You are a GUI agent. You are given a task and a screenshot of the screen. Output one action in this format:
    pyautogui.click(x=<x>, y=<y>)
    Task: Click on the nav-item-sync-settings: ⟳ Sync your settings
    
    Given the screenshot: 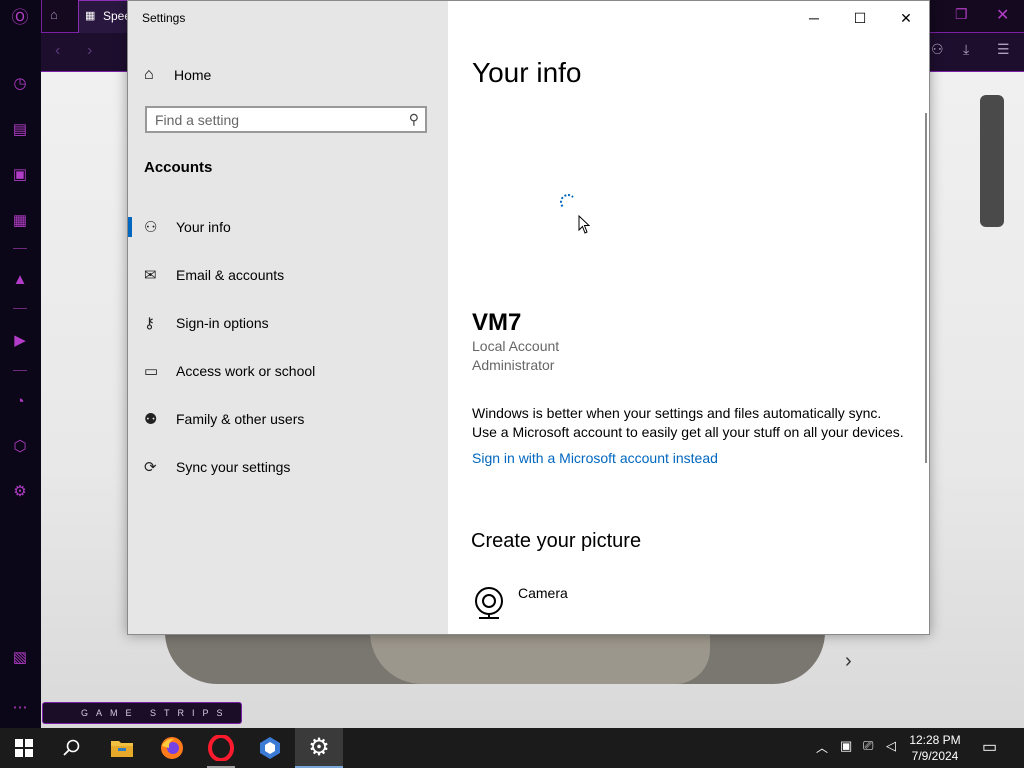 What is the action you would take?
    pyautogui.click(x=288, y=467)
    